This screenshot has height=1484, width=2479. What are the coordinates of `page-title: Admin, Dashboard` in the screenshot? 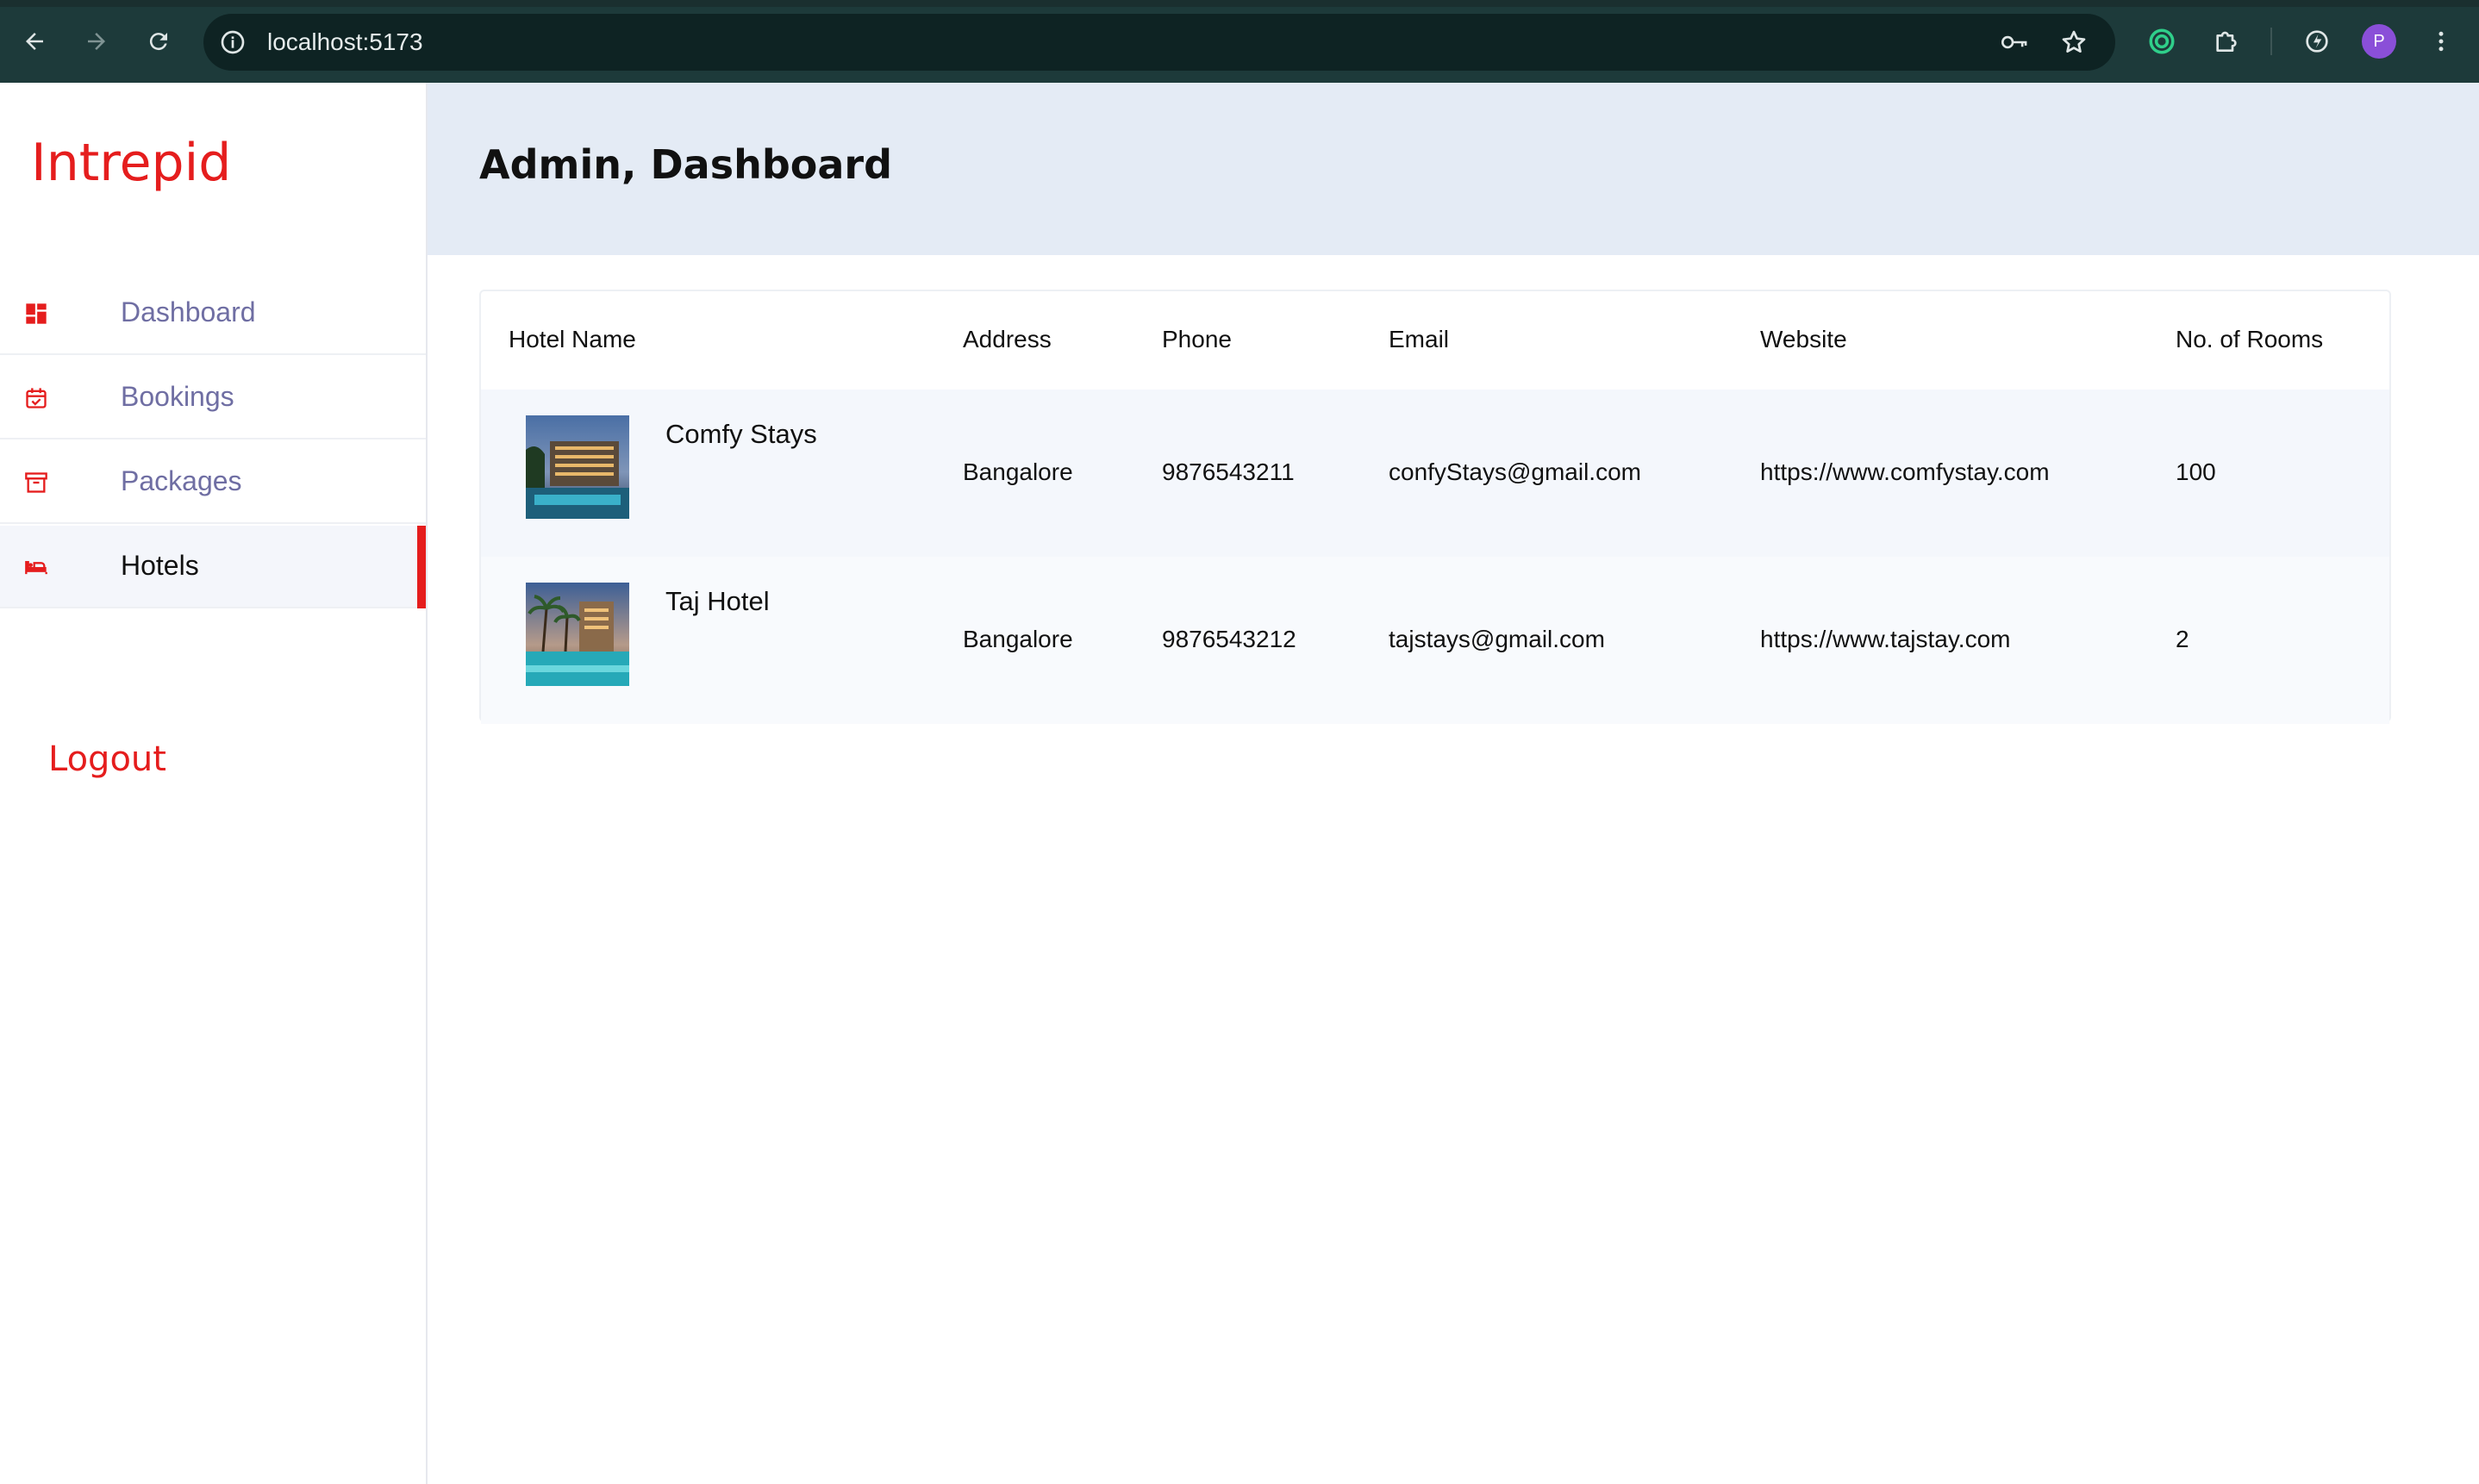 It's located at (686, 165).